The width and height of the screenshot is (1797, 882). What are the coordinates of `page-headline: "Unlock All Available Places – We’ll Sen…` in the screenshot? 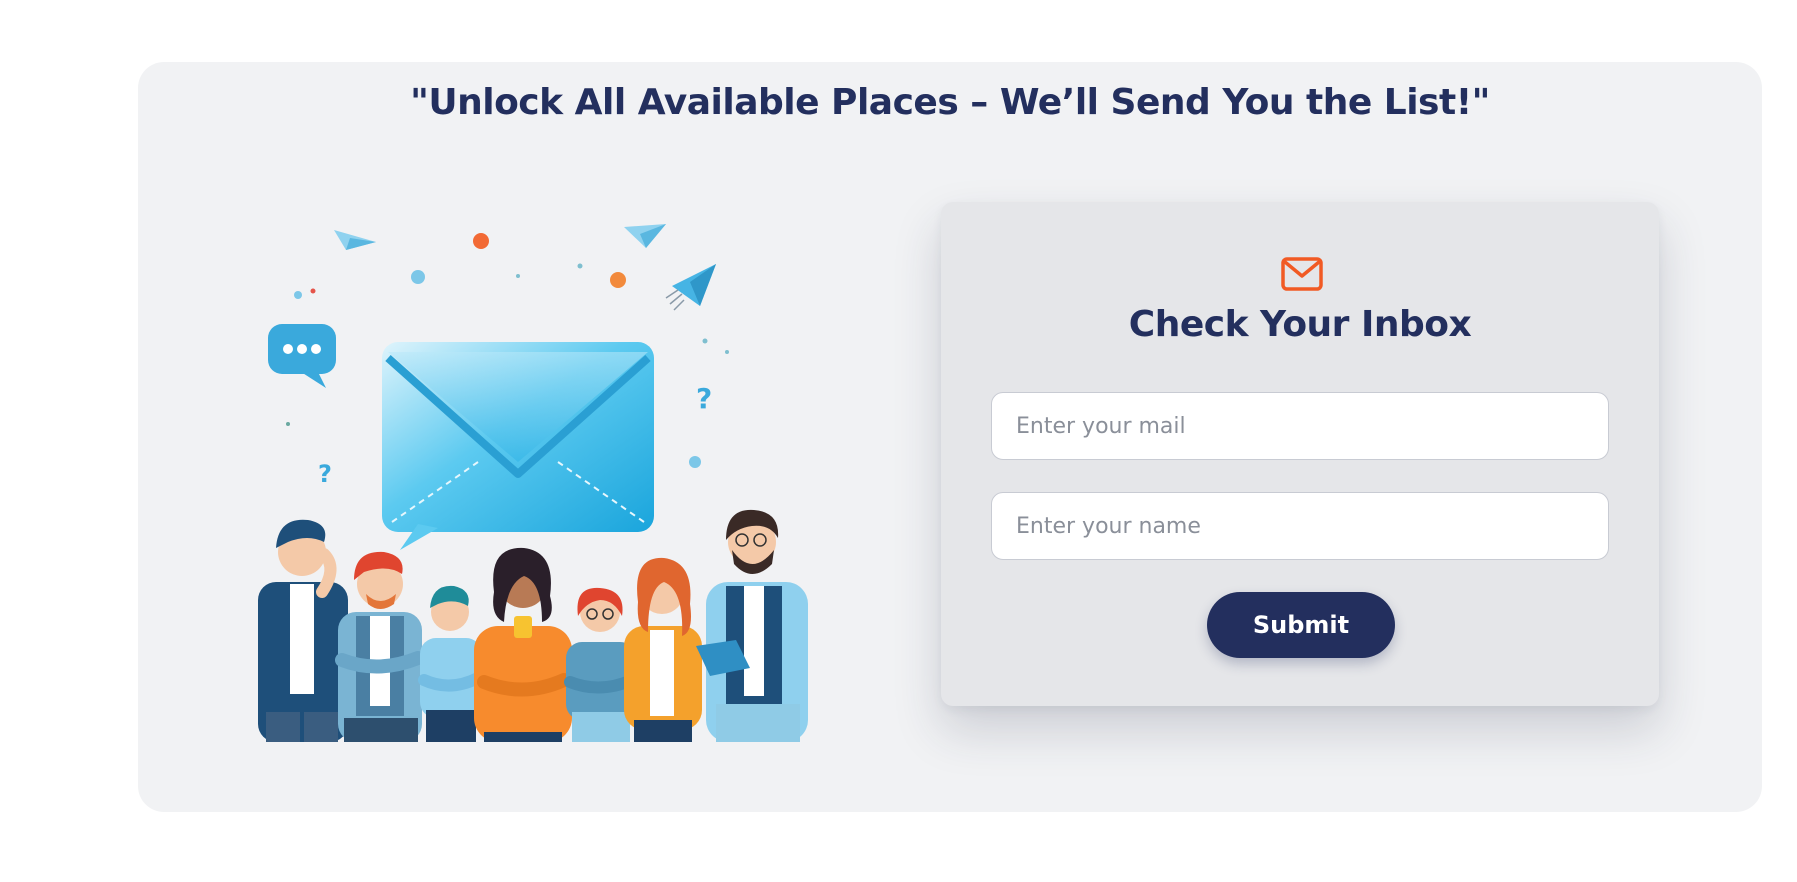 It's located at (950, 102).